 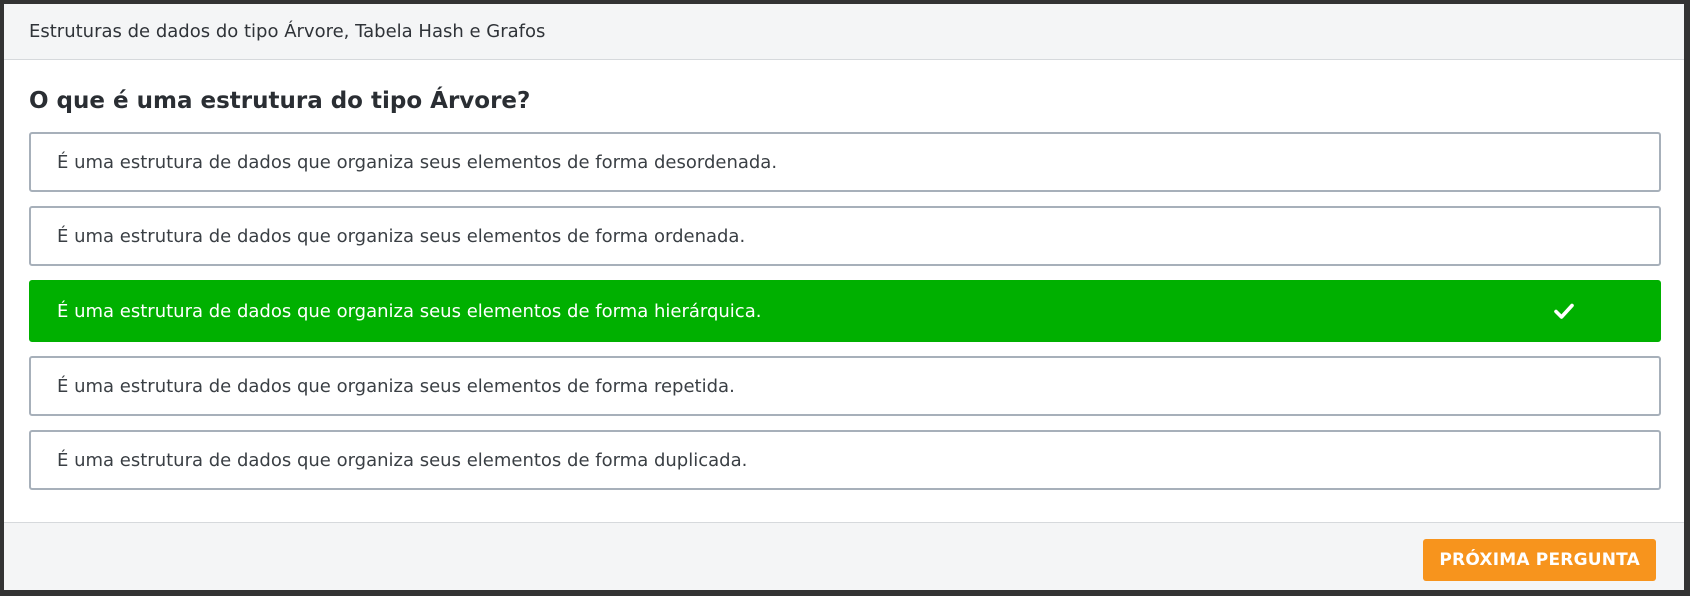 What do you see at coordinates (1539, 560) in the screenshot?
I see `next-question-button: PRÓXIMA PERGUNTA` at bounding box center [1539, 560].